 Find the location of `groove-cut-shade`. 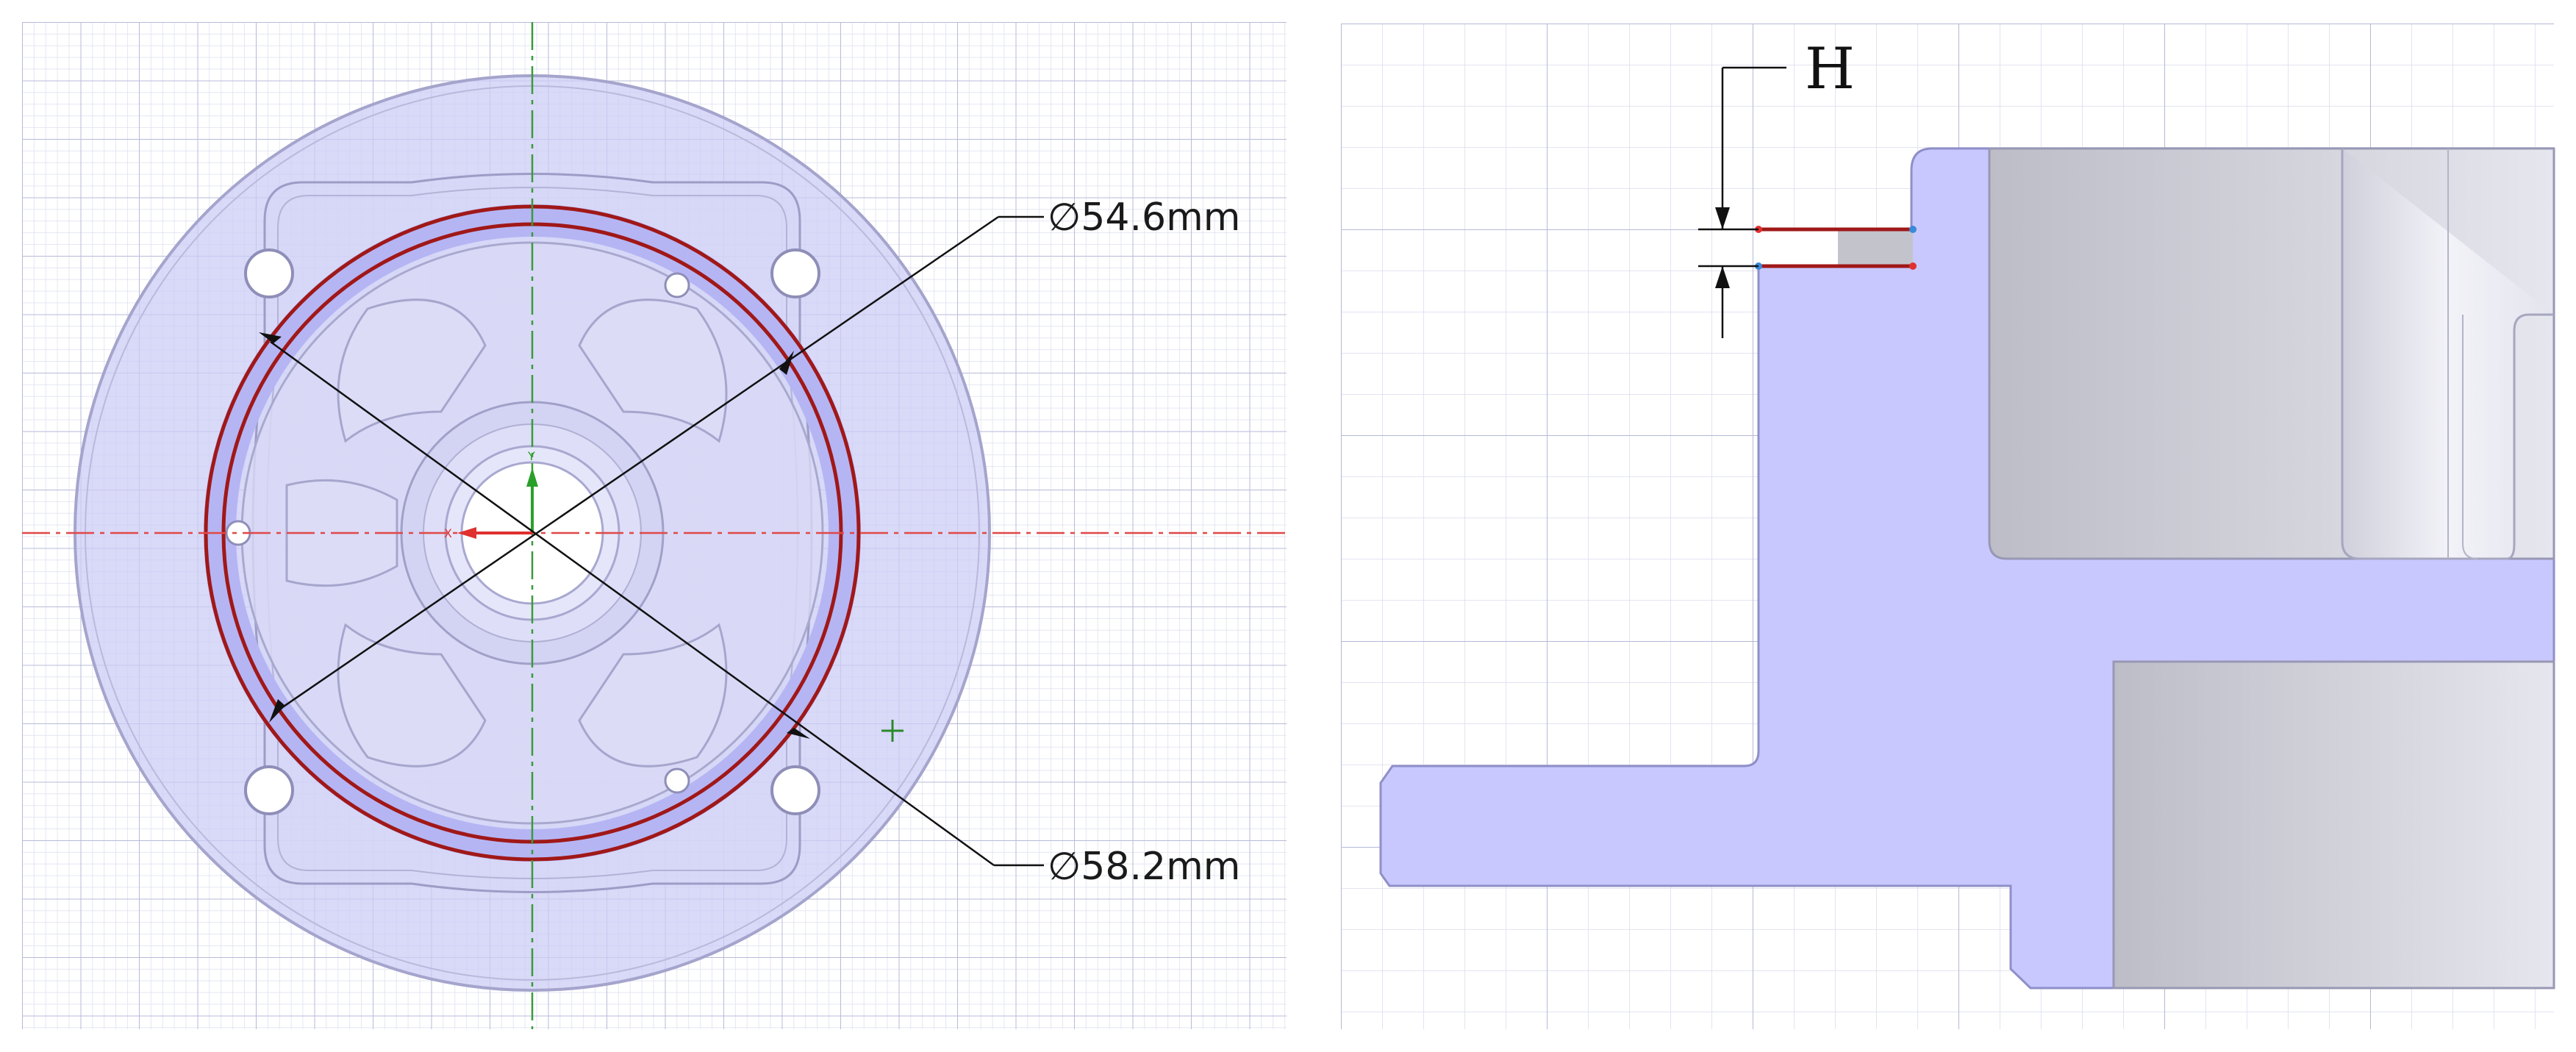

groove-cut-shade is located at coordinates (1875, 247).